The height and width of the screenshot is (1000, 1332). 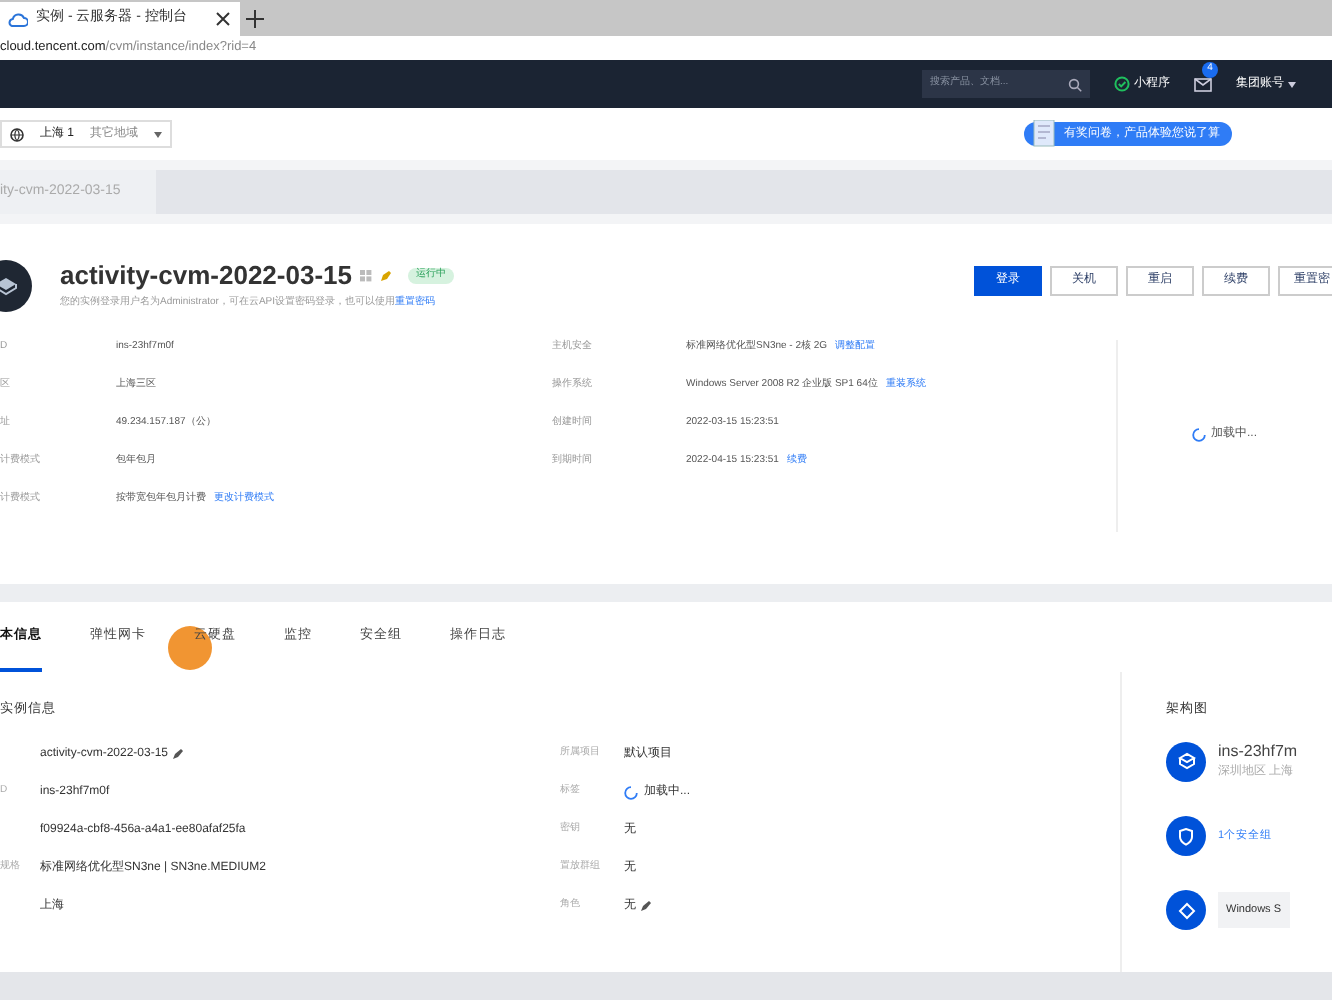 What do you see at coordinates (1075, 84) in the screenshot?
I see `search-icon` at bounding box center [1075, 84].